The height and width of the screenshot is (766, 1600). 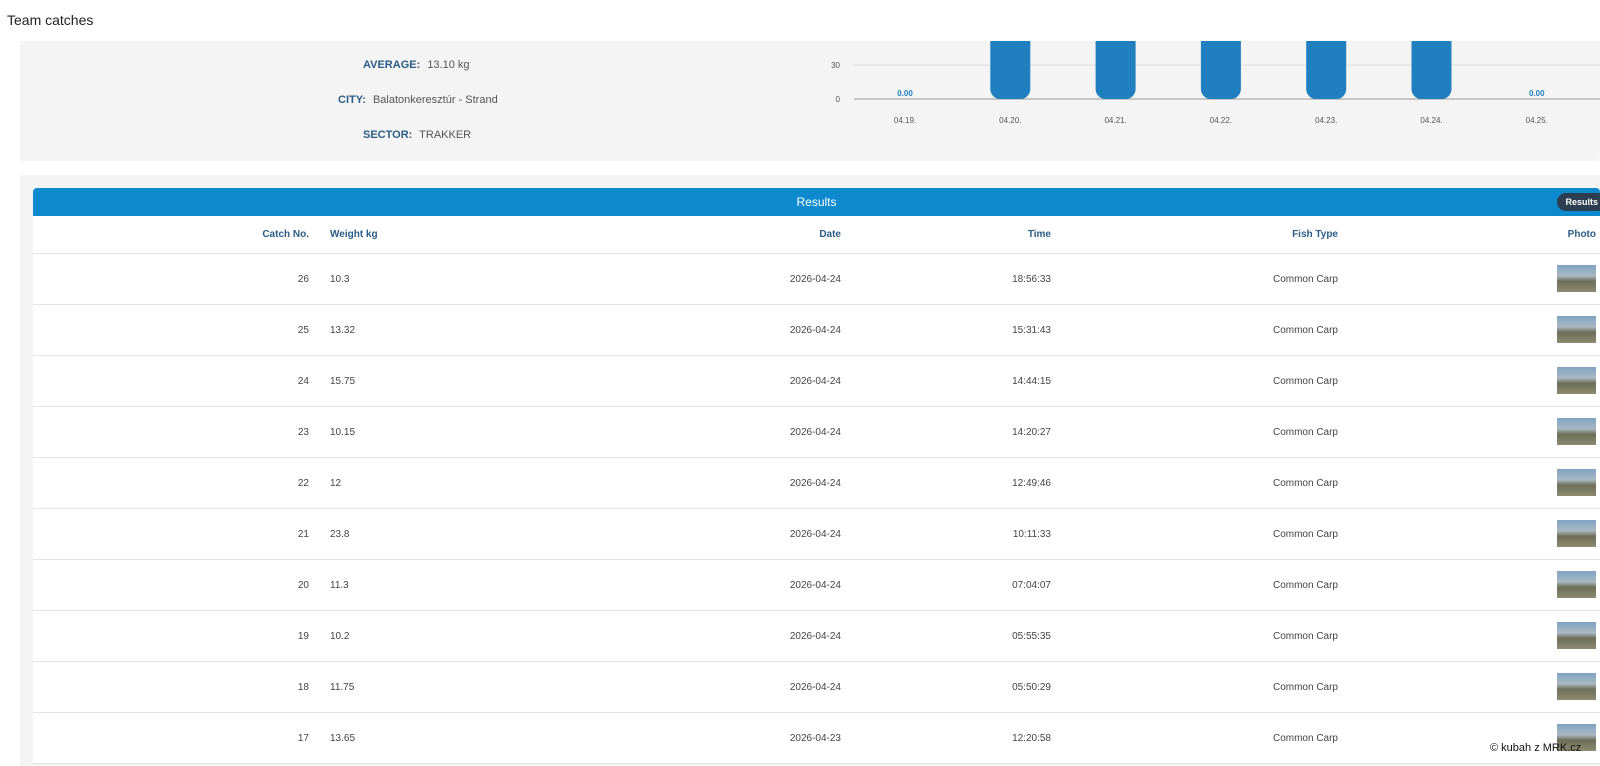 What do you see at coordinates (1031, 483) in the screenshot?
I see `cell-time: 12:49:46` at bounding box center [1031, 483].